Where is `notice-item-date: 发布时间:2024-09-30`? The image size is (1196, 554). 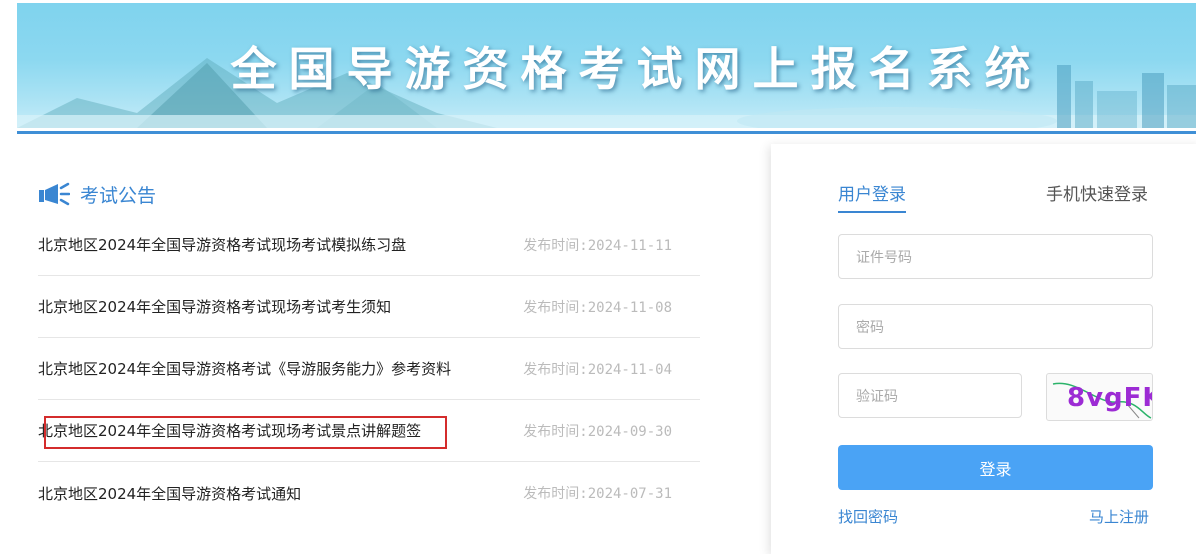
notice-item-date: 发布时间:2024-09-30 is located at coordinates (597, 431).